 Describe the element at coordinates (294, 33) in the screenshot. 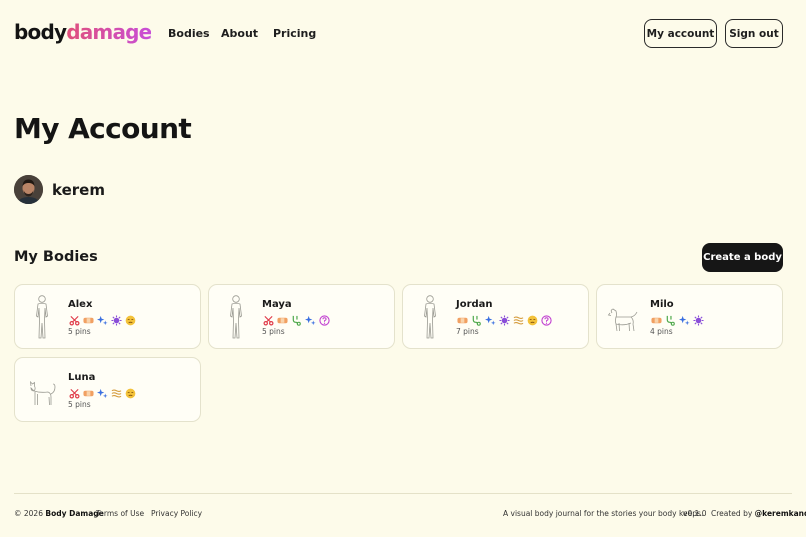

I see `nav-pricing: Pricing` at that location.